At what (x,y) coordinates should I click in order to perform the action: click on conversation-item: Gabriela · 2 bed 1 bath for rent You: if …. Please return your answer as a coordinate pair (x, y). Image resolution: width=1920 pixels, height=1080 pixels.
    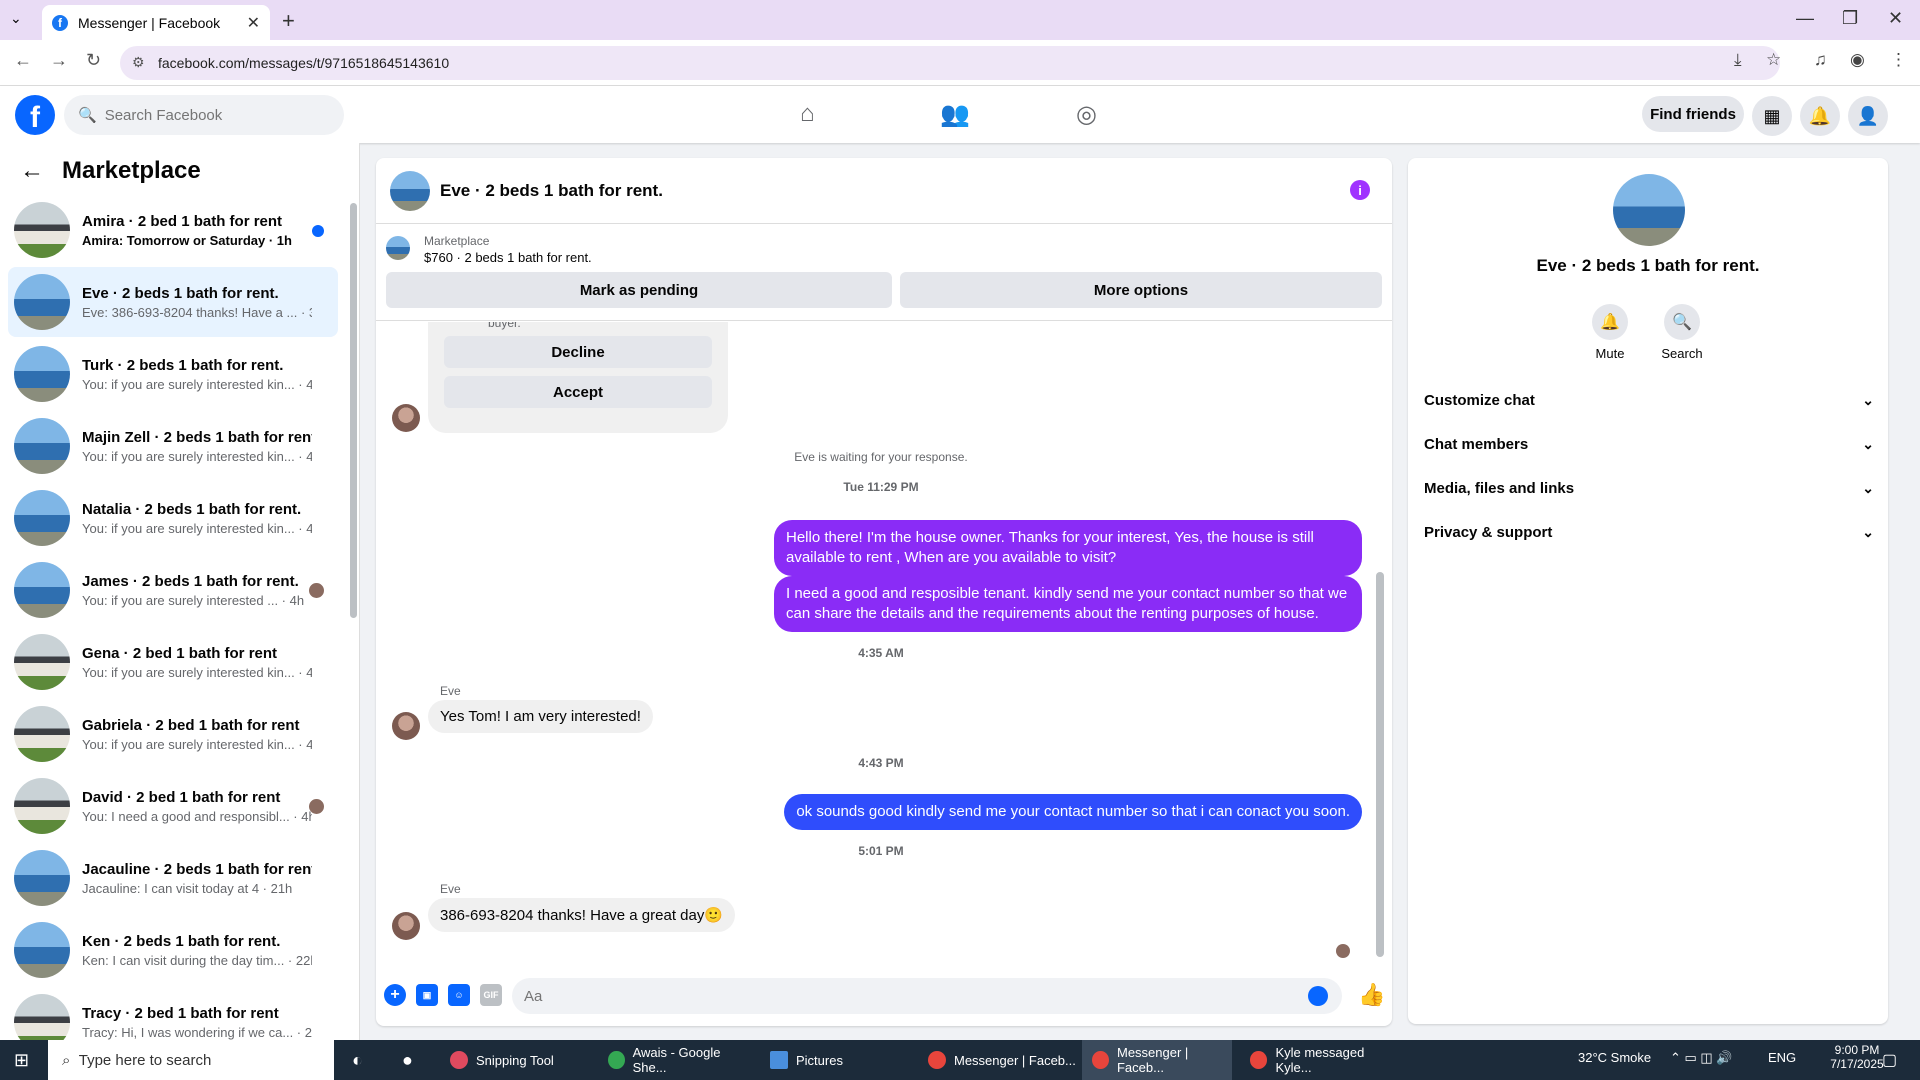
    Looking at the image, I should click on (173, 734).